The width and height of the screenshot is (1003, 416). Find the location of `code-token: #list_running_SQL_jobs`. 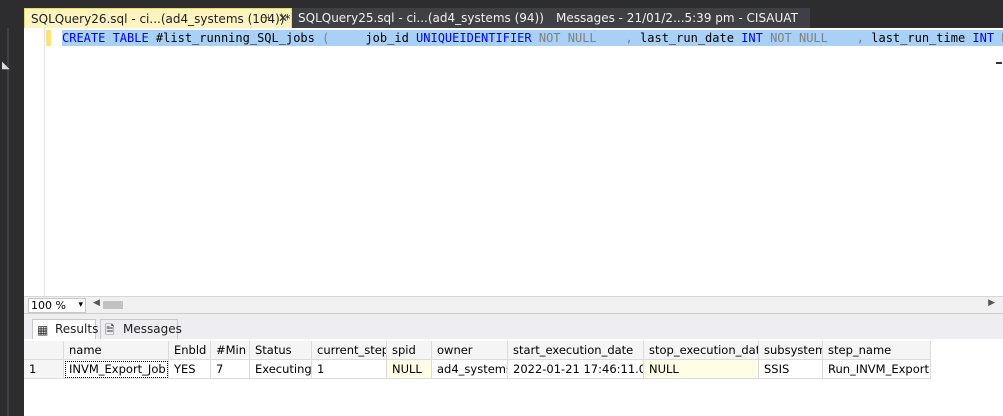

code-token: #list_running_SQL_jobs is located at coordinates (235, 38).